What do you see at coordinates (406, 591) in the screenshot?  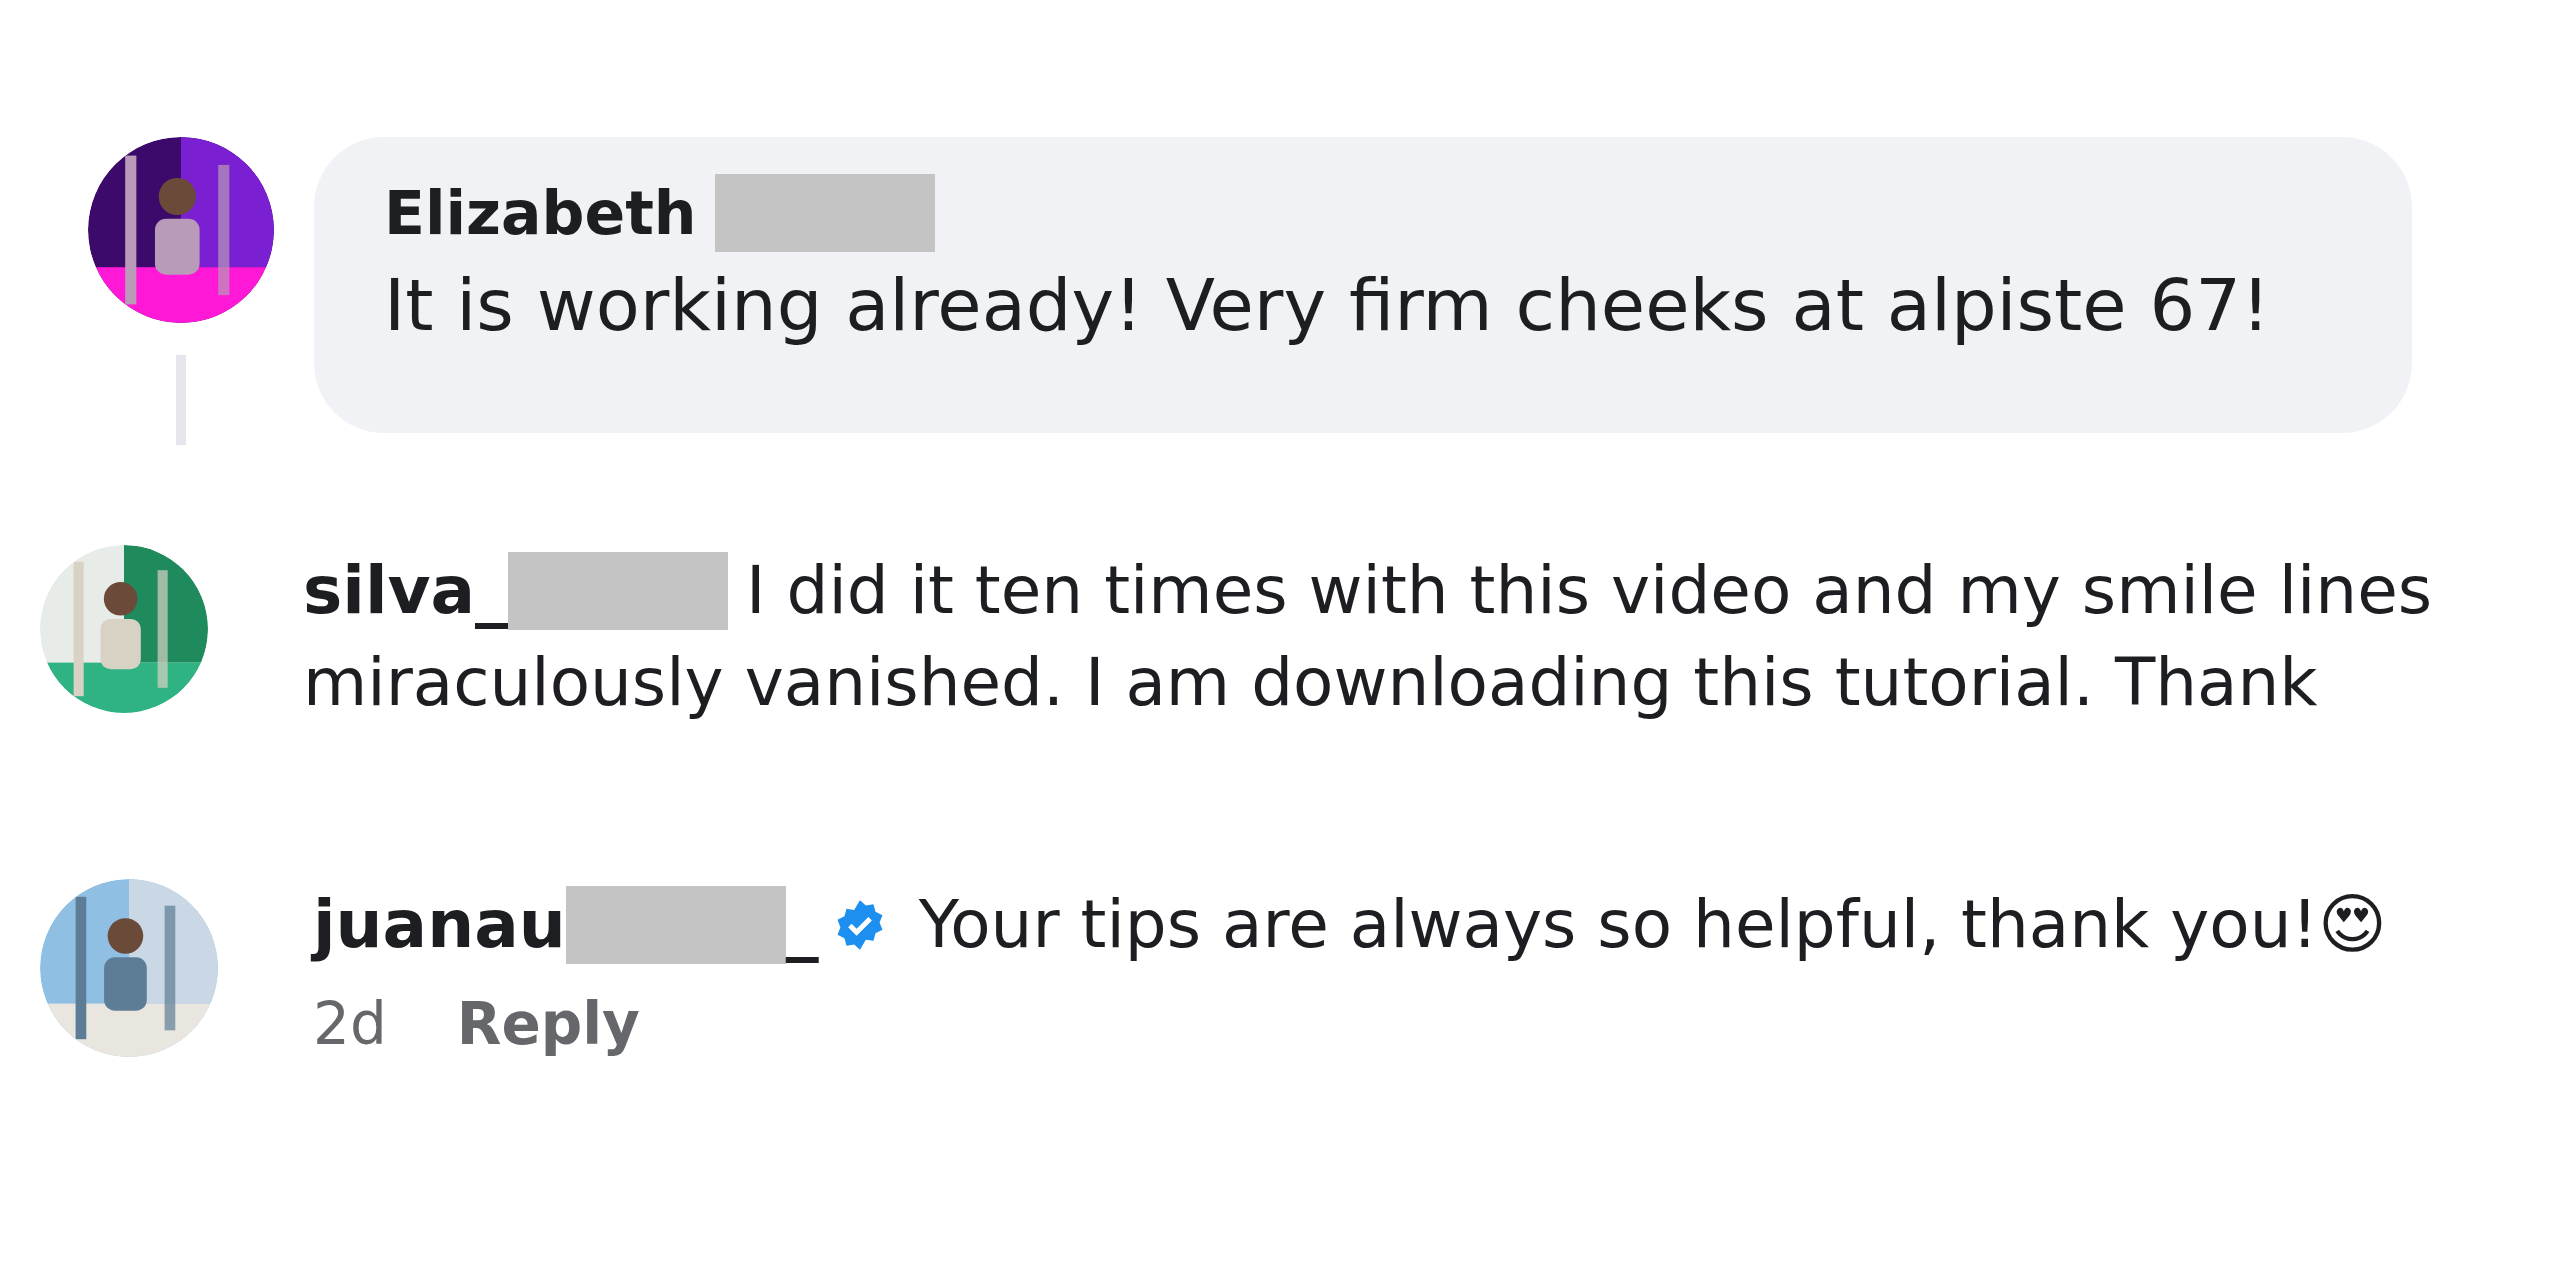 I see `author-name: silva_` at bounding box center [406, 591].